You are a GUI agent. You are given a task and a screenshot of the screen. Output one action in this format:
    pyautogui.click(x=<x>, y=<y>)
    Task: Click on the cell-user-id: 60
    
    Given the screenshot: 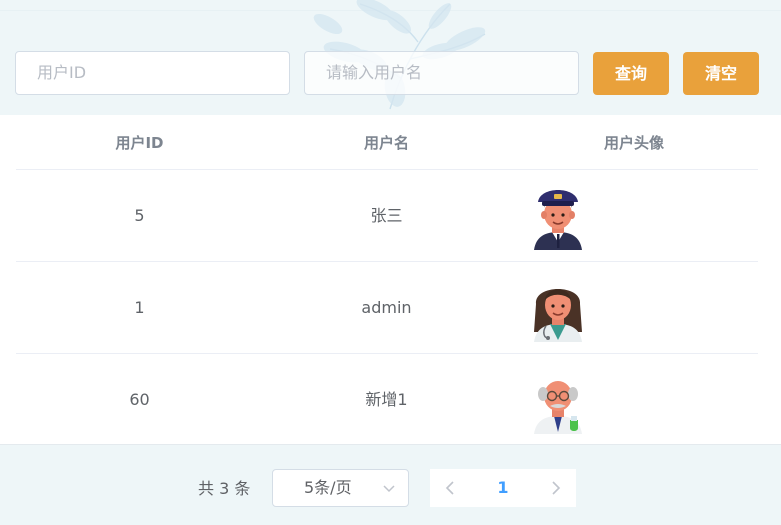 What is the action you would take?
    pyautogui.click(x=139, y=399)
    